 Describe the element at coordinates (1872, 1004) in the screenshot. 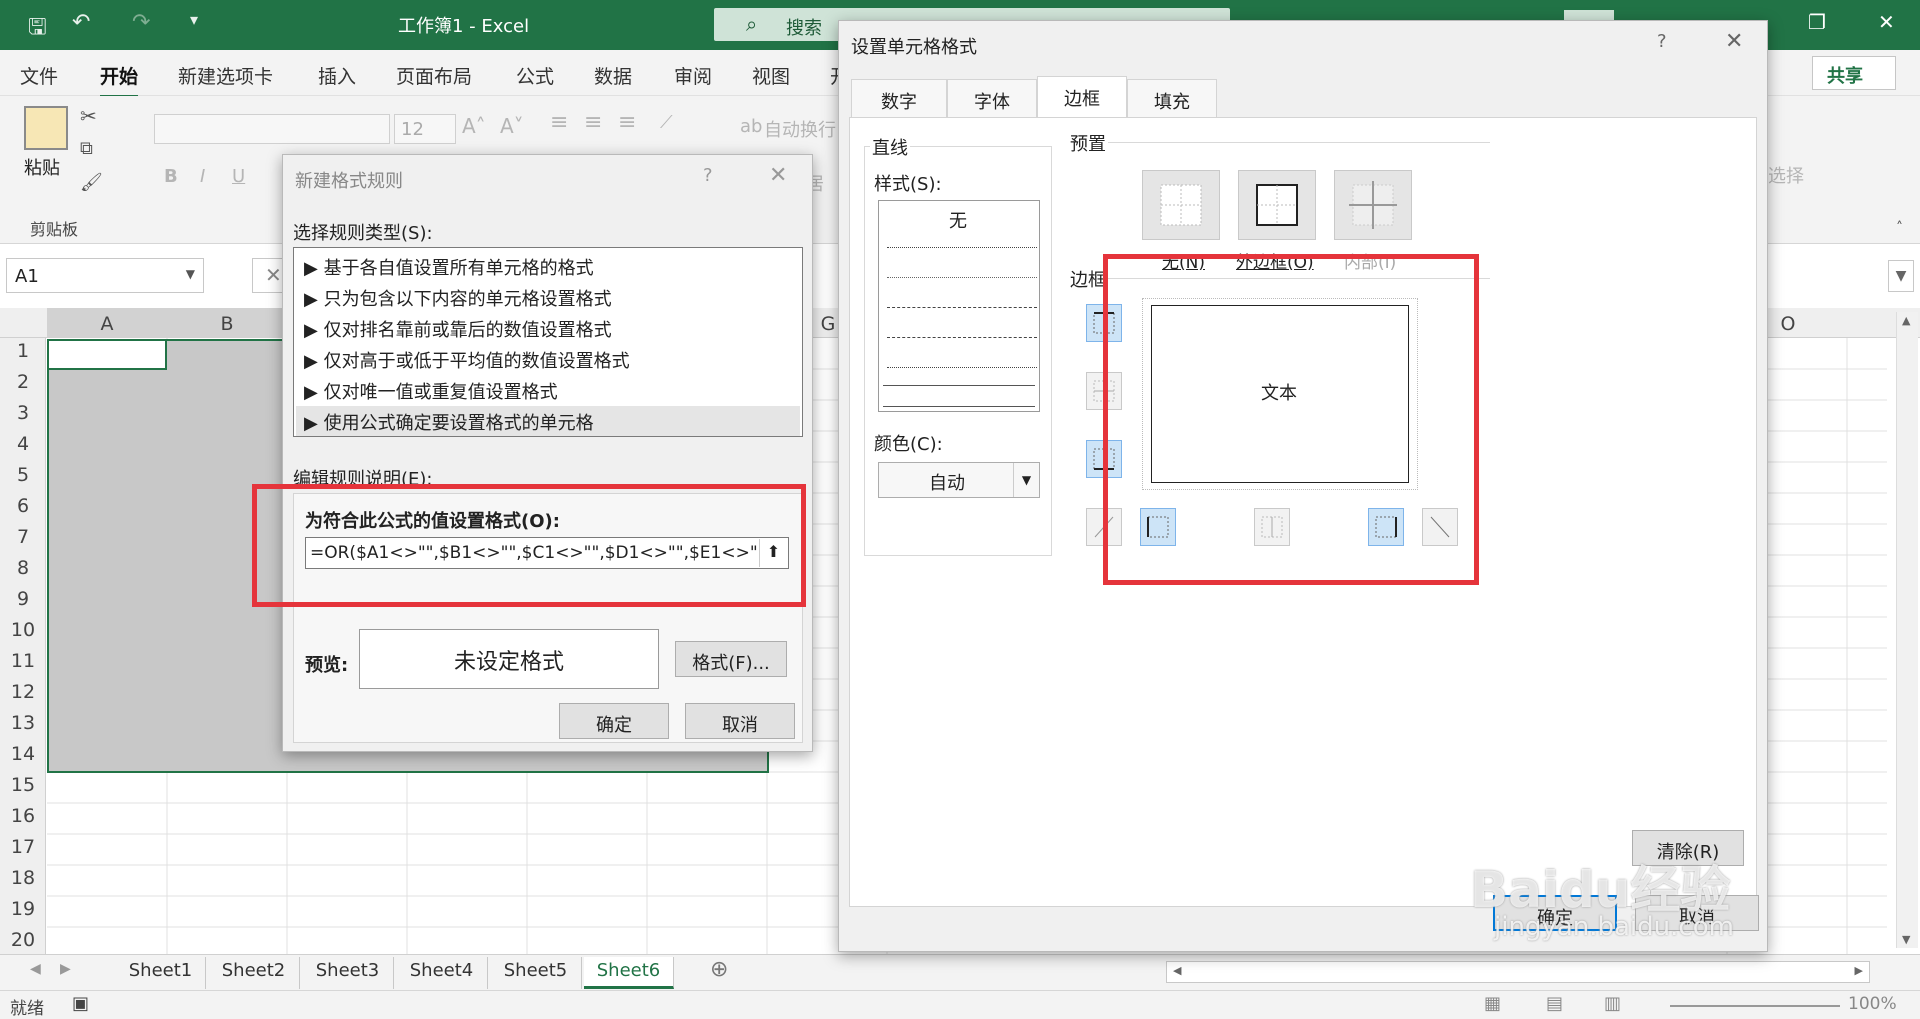

I see `zoom-level: 100%` at that location.